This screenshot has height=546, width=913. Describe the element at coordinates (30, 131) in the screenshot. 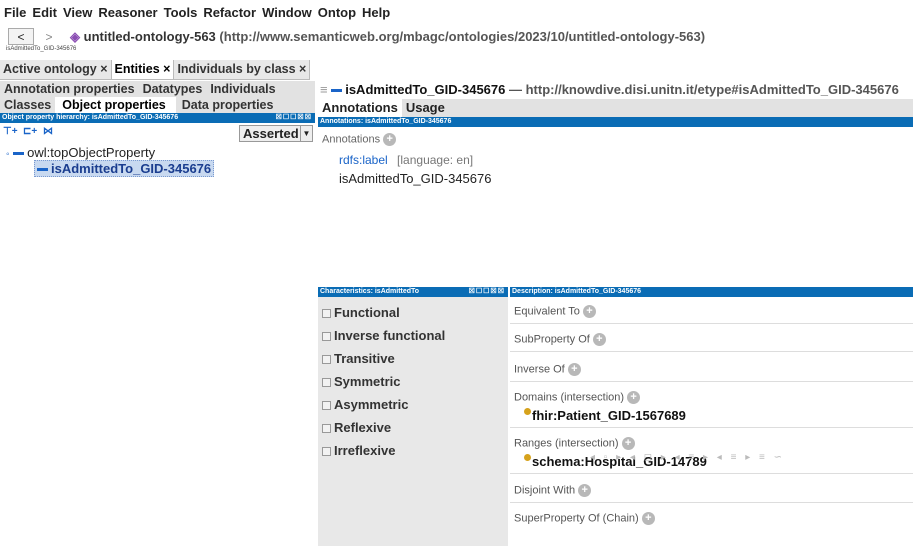

I see `add-sibling-icon: ⊏+` at that location.